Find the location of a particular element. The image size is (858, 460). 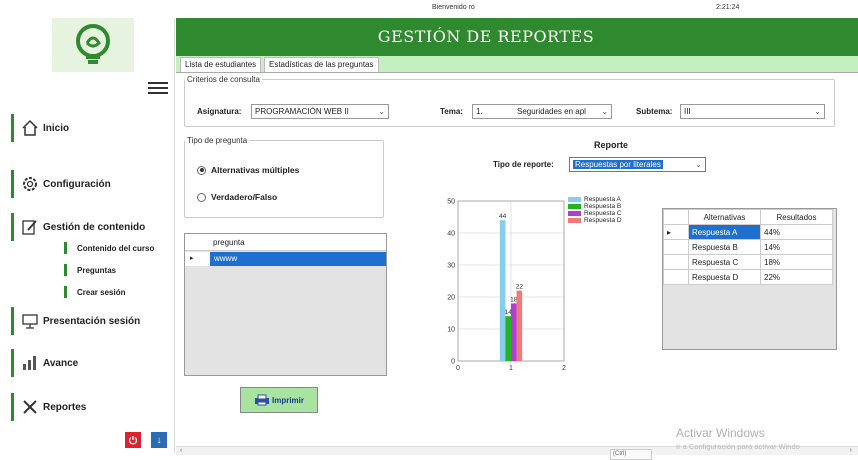

legend-item: Respuesta D is located at coordinates (595, 220).